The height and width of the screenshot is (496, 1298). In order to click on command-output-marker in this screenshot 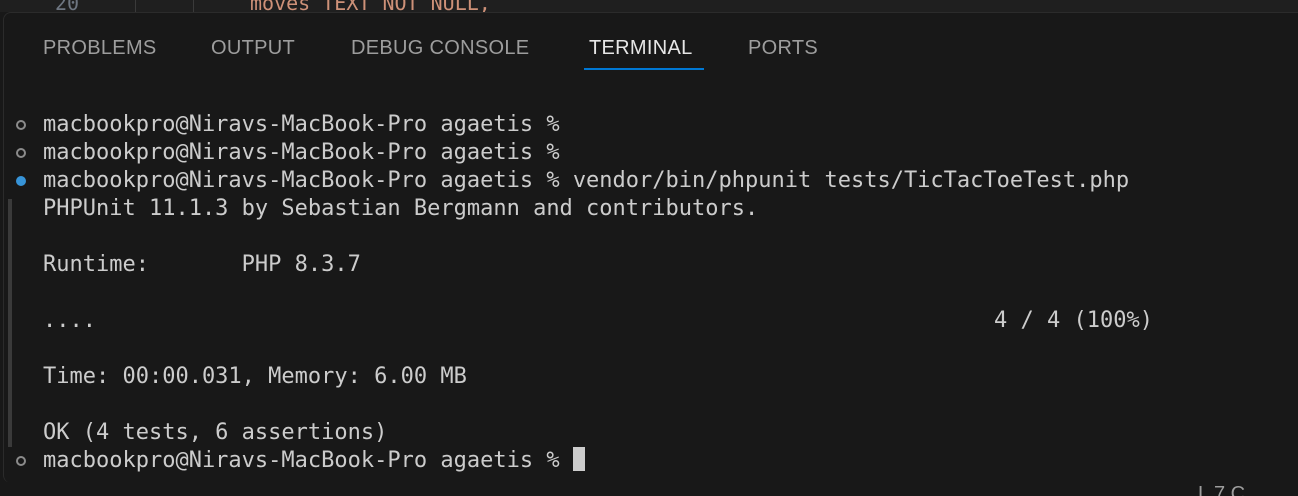, I will do `click(10, 323)`.